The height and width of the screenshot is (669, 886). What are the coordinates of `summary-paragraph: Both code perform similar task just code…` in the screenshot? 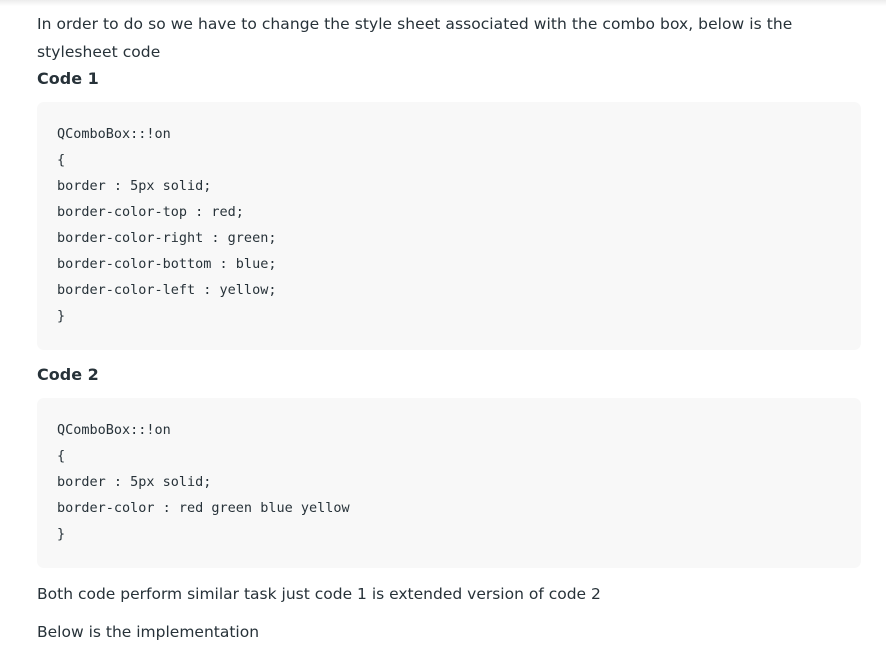 It's located at (319, 594).